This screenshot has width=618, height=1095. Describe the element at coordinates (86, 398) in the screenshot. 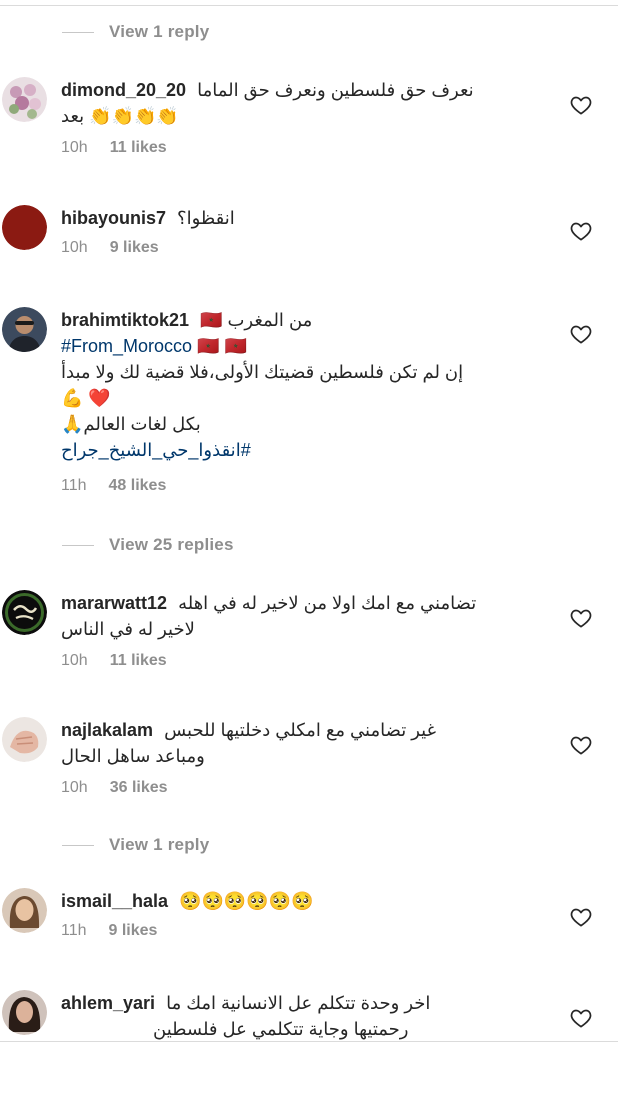

I see `comment-text: 💪 ❤️` at that location.